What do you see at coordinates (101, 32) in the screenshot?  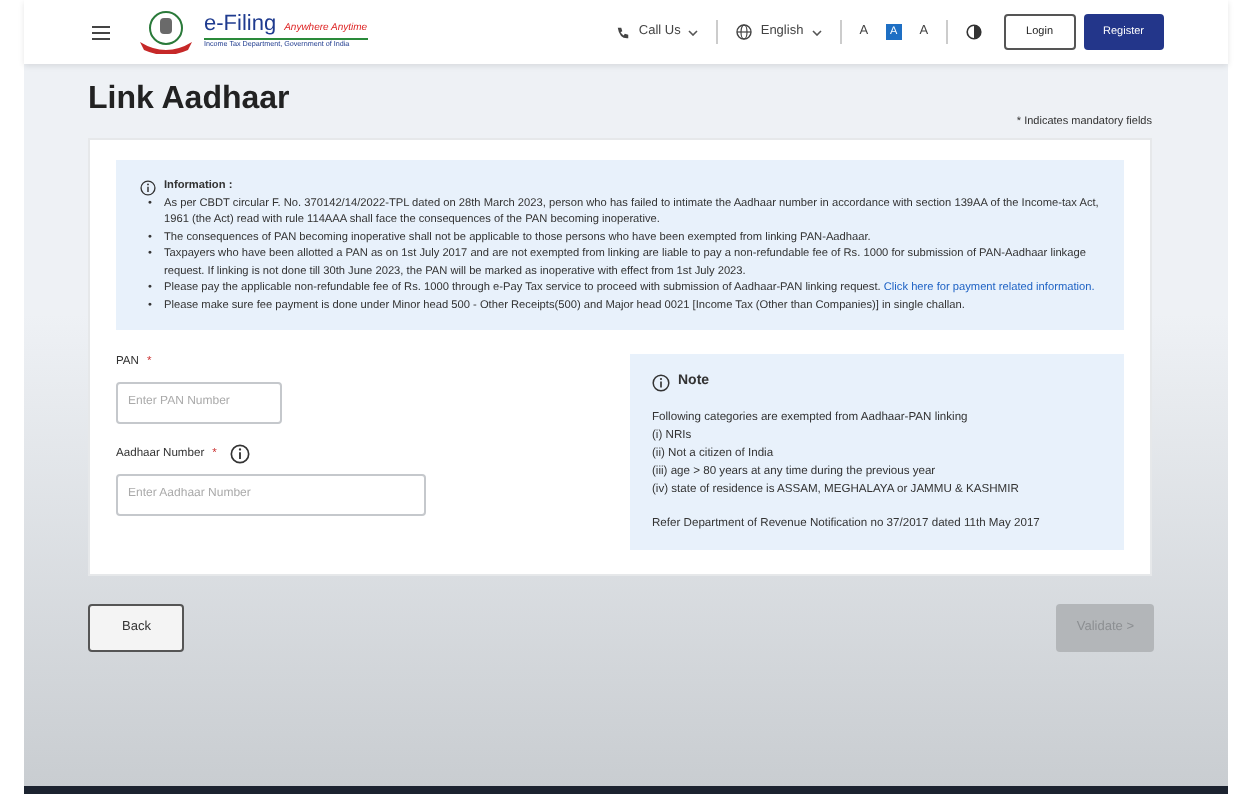 I see `menu-icon` at bounding box center [101, 32].